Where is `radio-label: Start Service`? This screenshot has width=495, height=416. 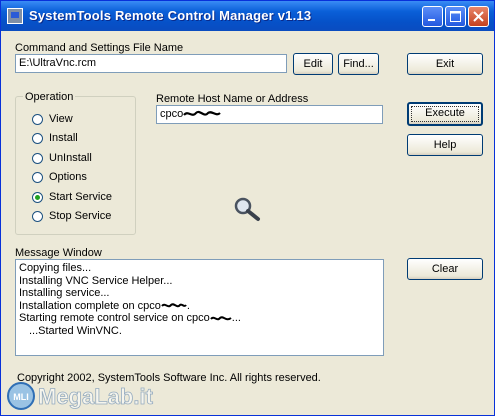
radio-label: Start Service is located at coordinates (80, 197).